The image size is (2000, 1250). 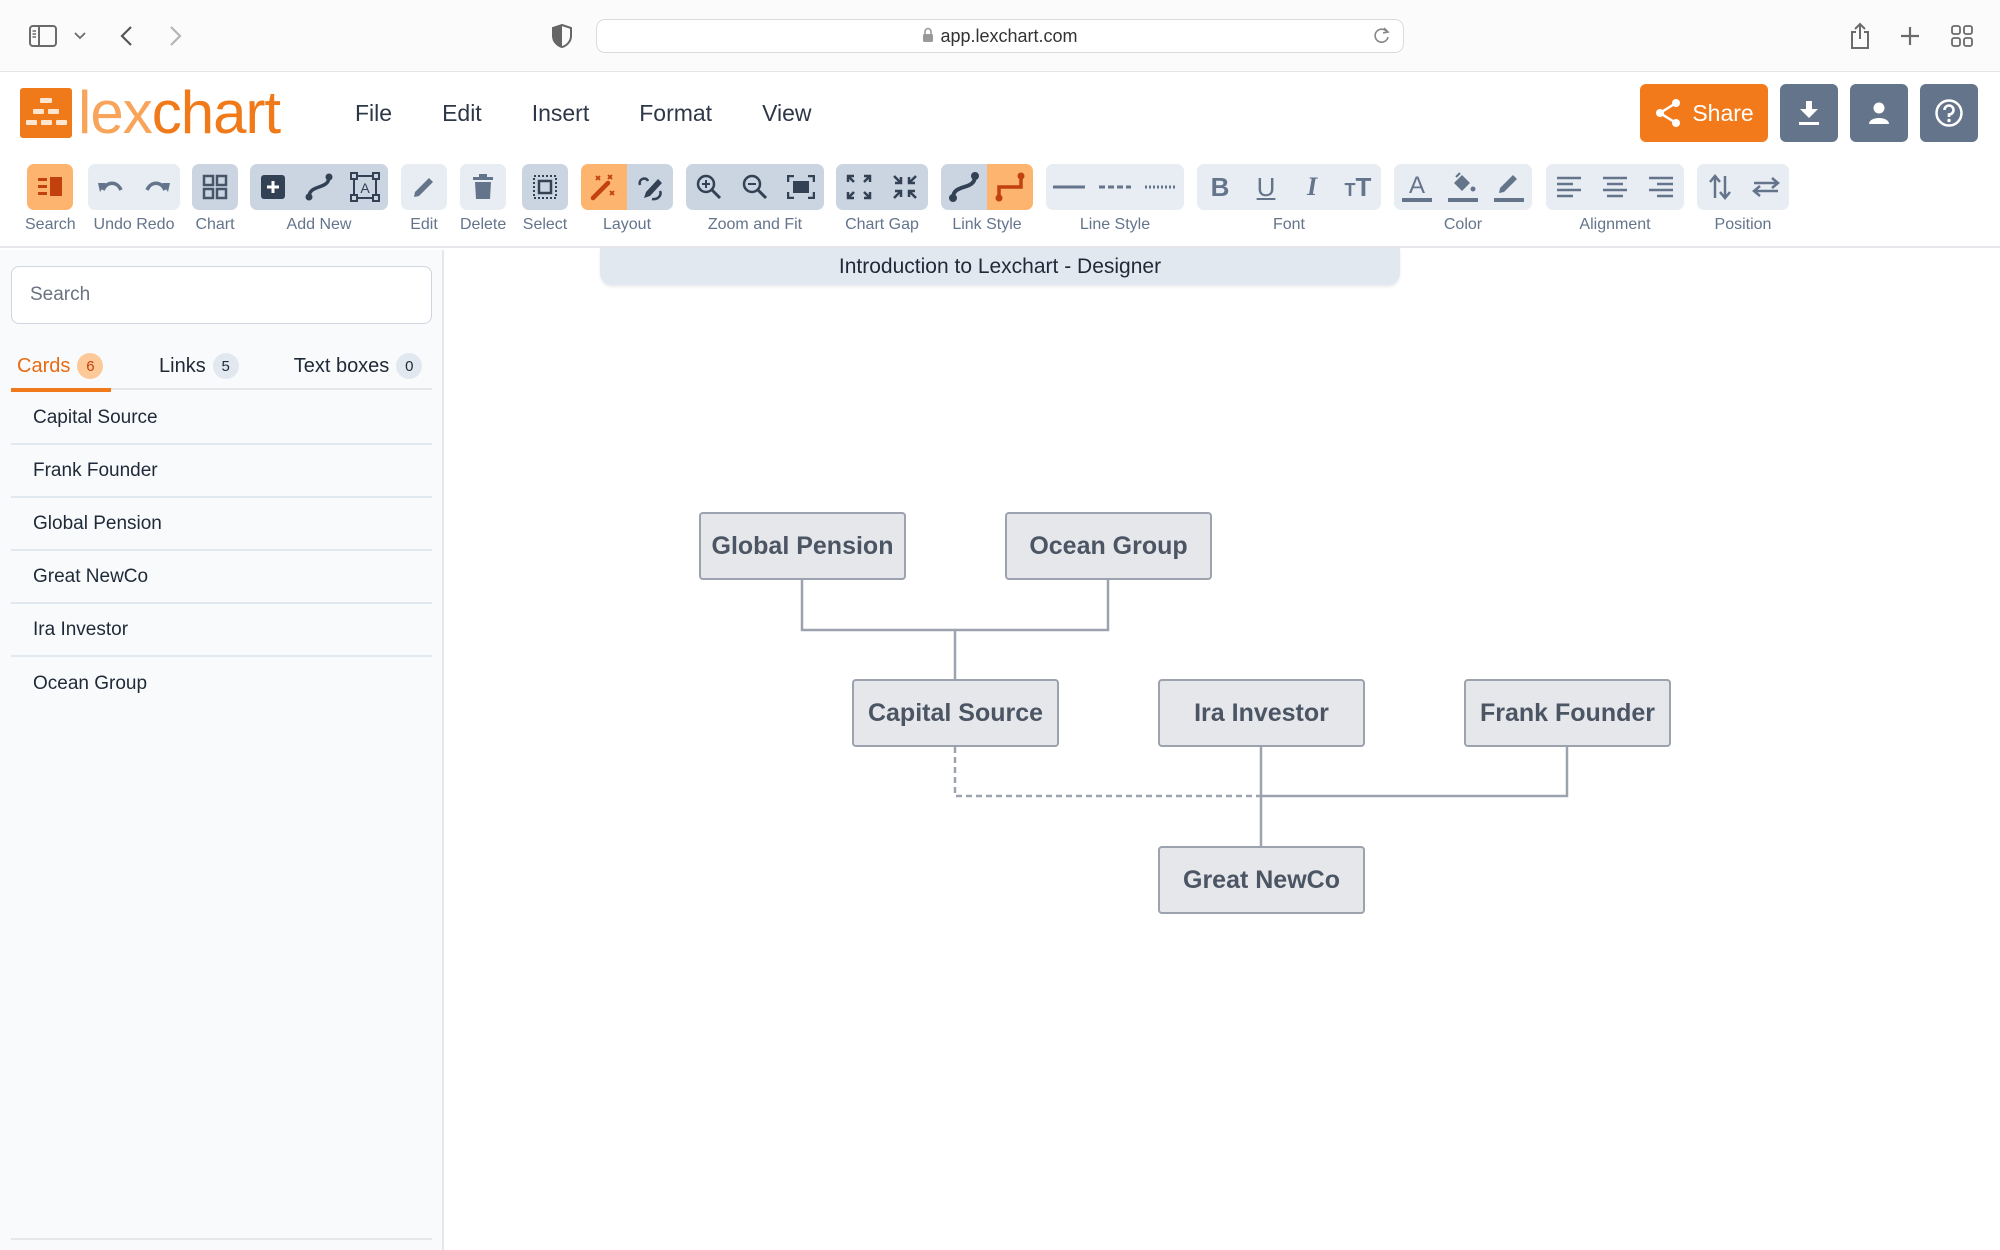 I want to click on add-card-button, so click(x=273, y=187).